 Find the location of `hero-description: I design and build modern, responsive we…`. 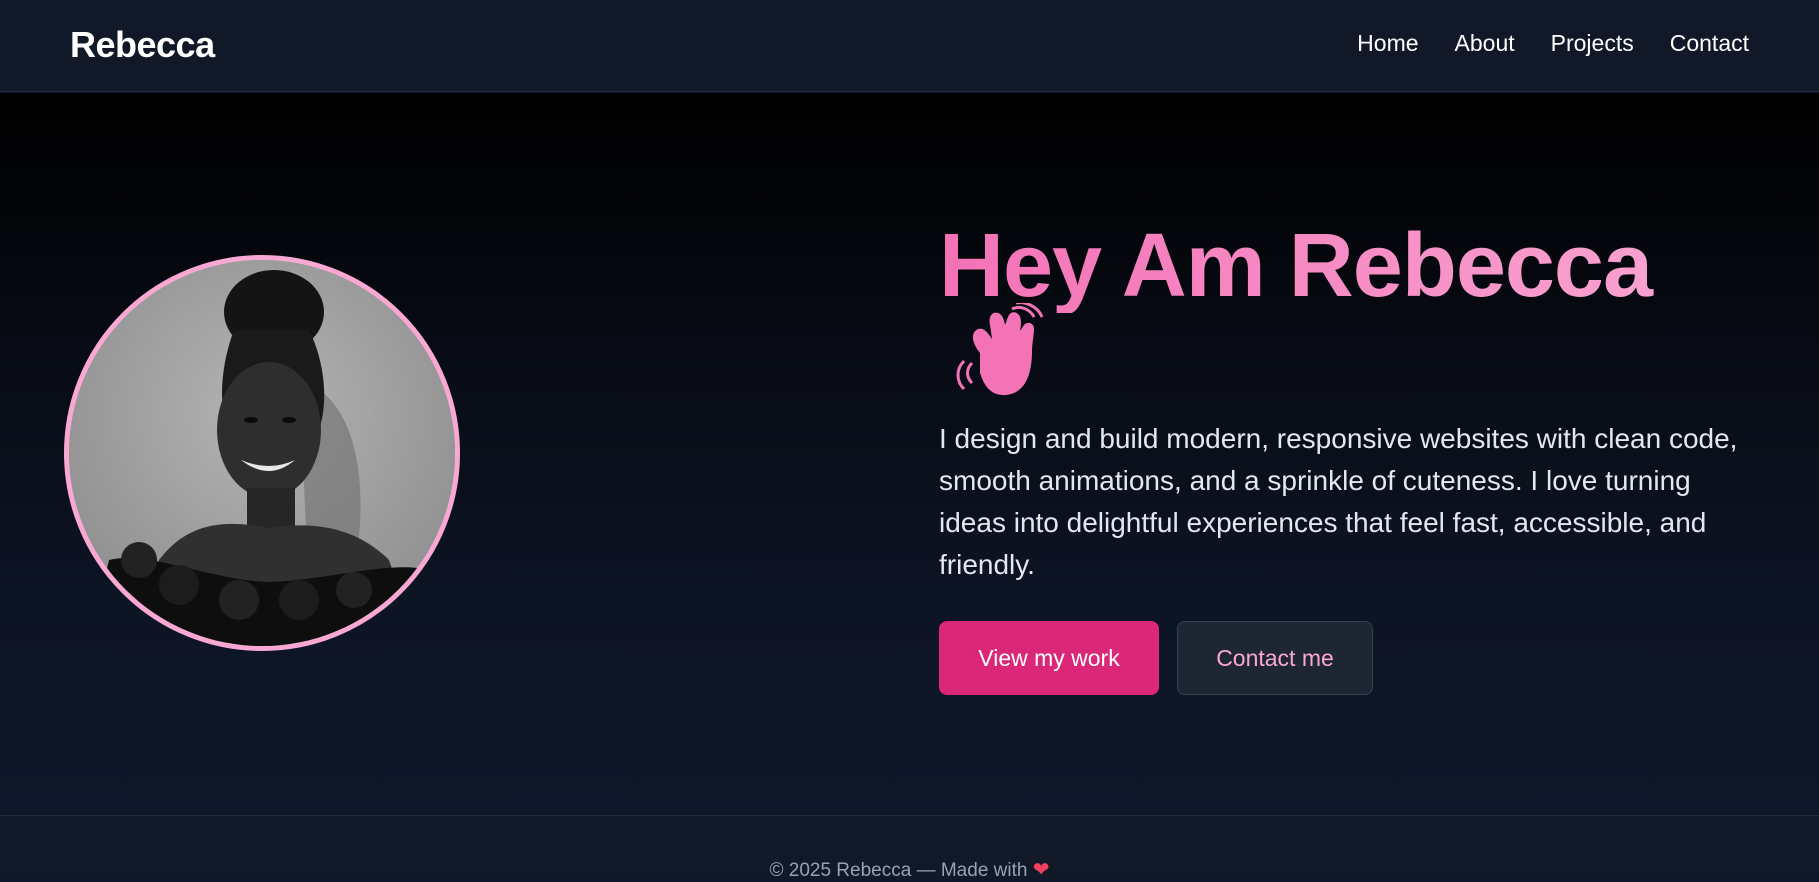

hero-description: I design and build modern, responsive we… is located at coordinates (1338, 501).